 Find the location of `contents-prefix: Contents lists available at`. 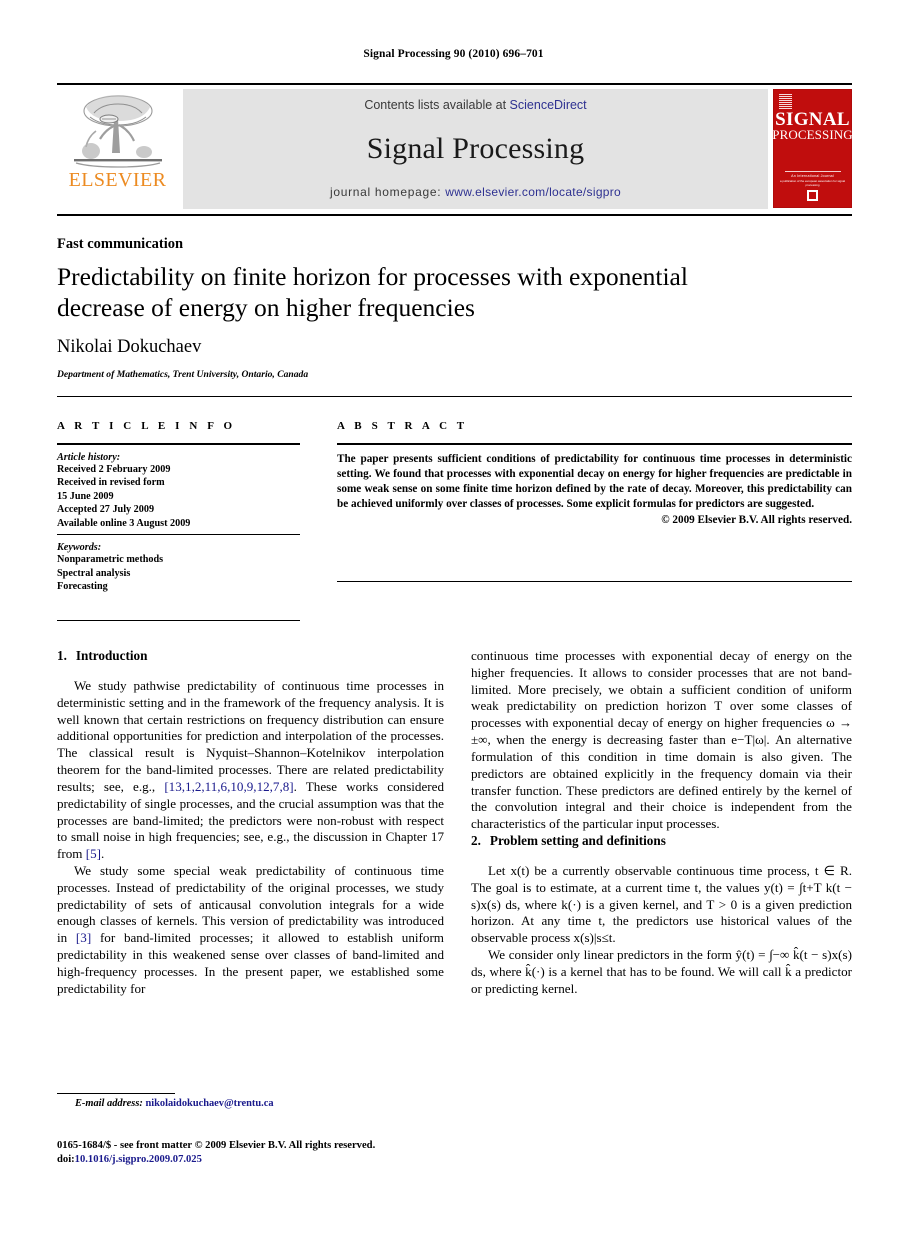

contents-prefix: Contents lists available at is located at coordinates (437, 105).